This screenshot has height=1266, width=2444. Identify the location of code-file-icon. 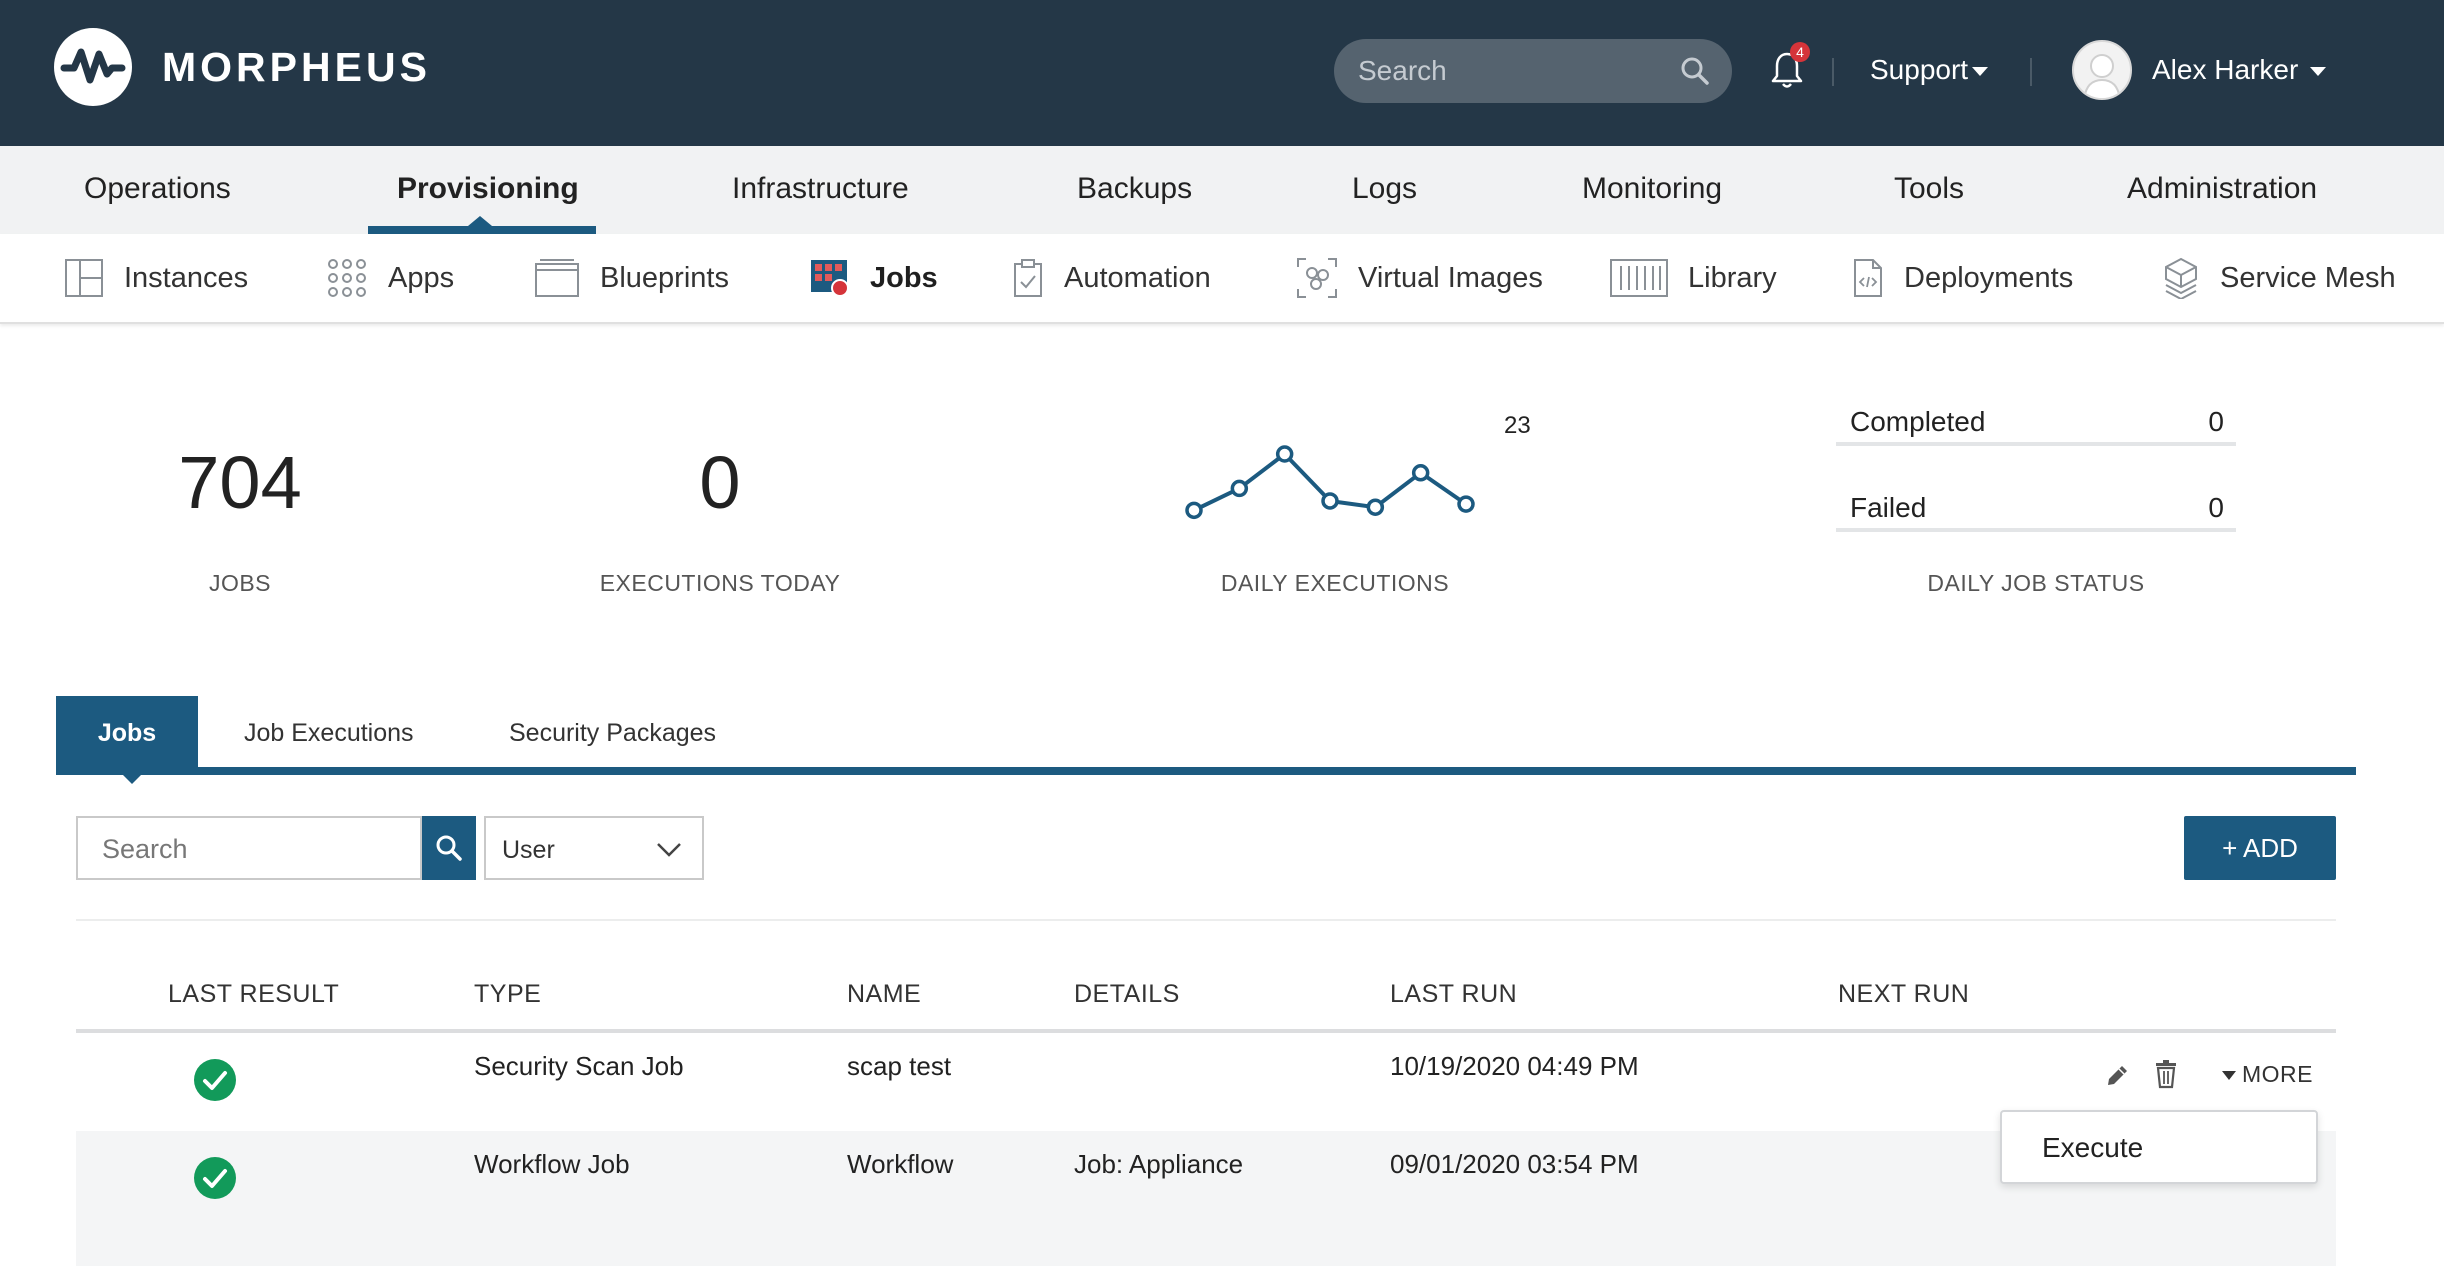
(1868, 278).